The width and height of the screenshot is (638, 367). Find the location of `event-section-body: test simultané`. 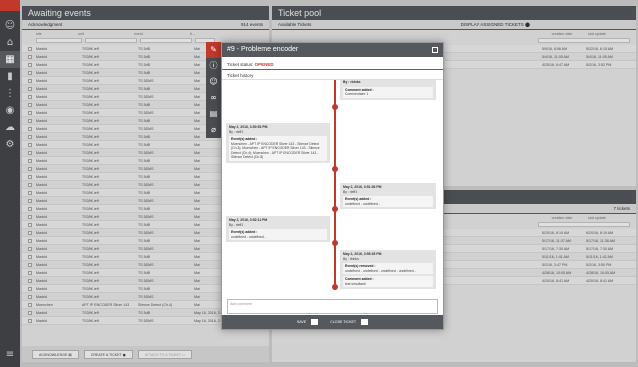

event-section-body: test simultané is located at coordinates (355, 283).